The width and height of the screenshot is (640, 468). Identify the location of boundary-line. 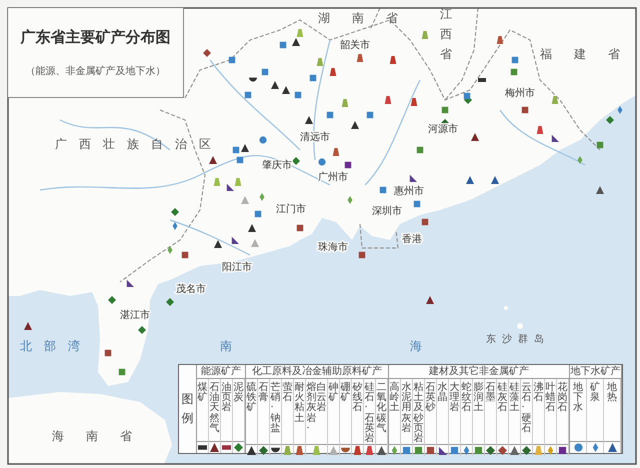
(379, 236).